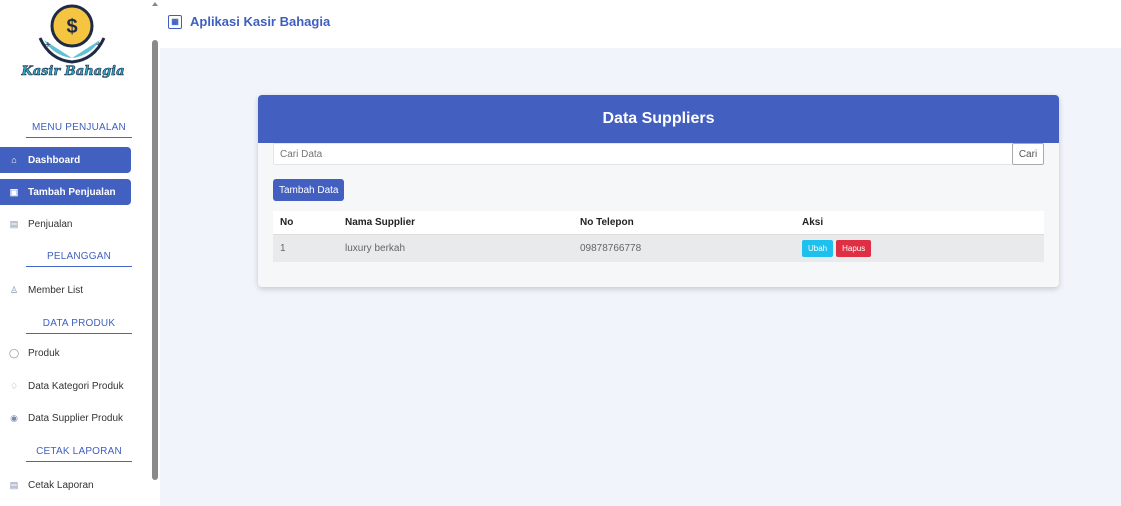  I want to click on section-menu-penjualan: MENU PENJUALAN, so click(79, 130).